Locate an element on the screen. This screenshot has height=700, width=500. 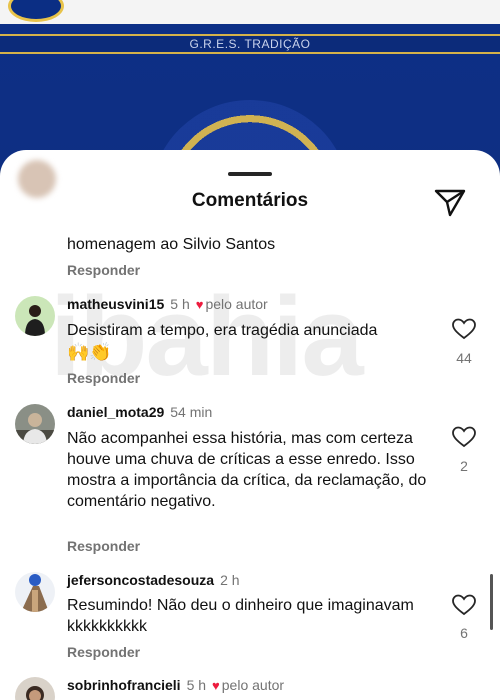
like-count: 2 is located at coordinates (464, 466).